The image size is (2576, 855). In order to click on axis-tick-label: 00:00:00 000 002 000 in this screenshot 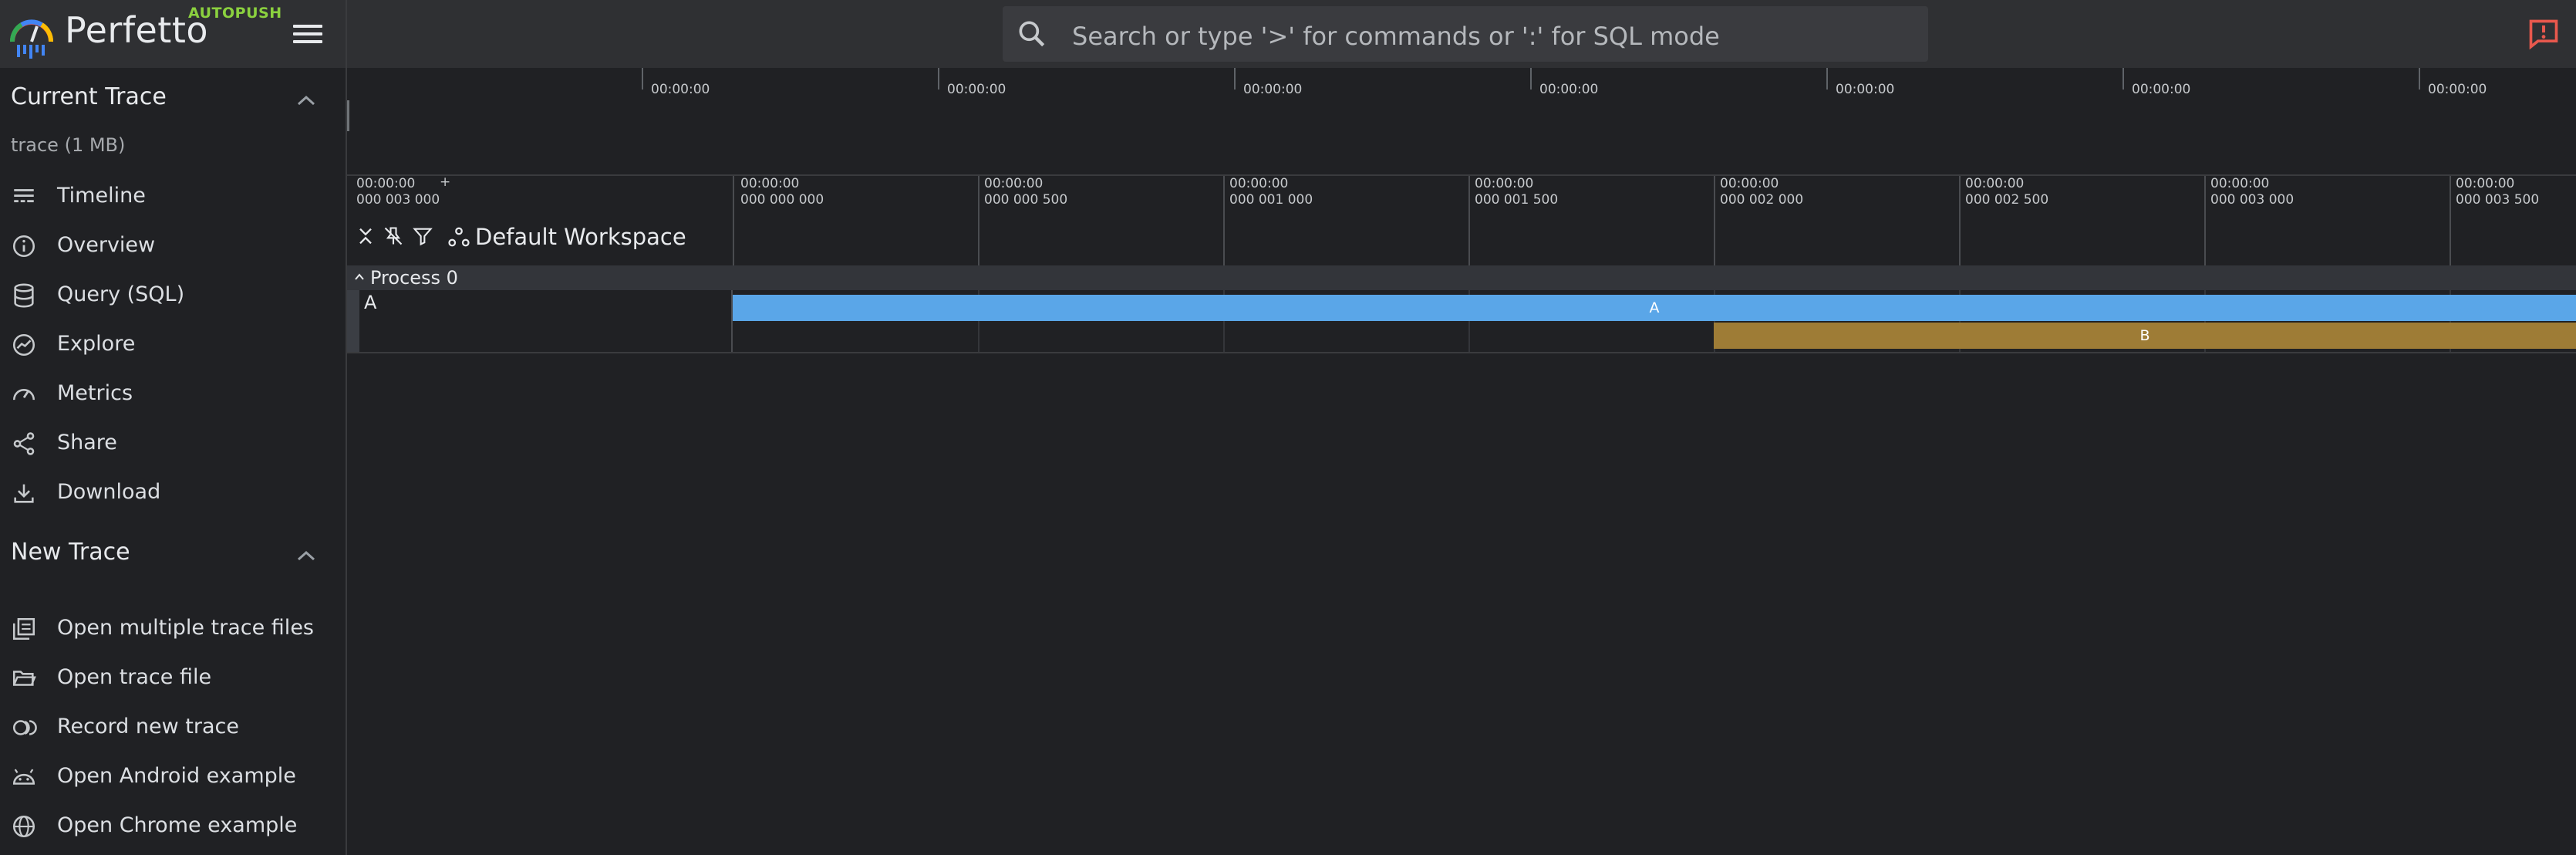, I will do `click(1762, 192)`.